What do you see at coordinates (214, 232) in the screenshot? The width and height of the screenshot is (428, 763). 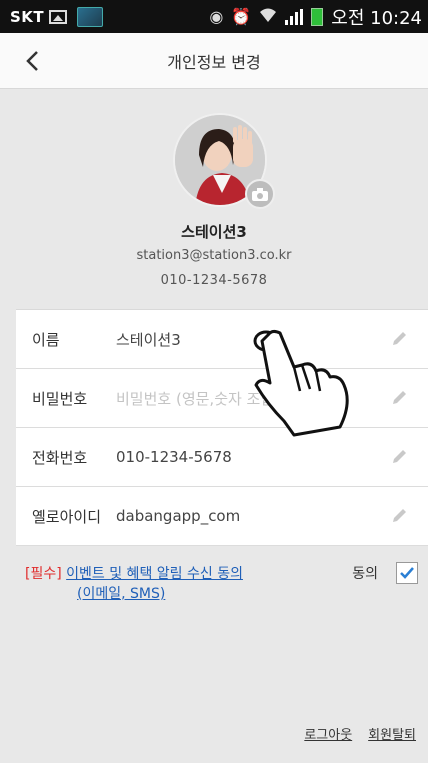 I see `profile-name: 스테이션3` at bounding box center [214, 232].